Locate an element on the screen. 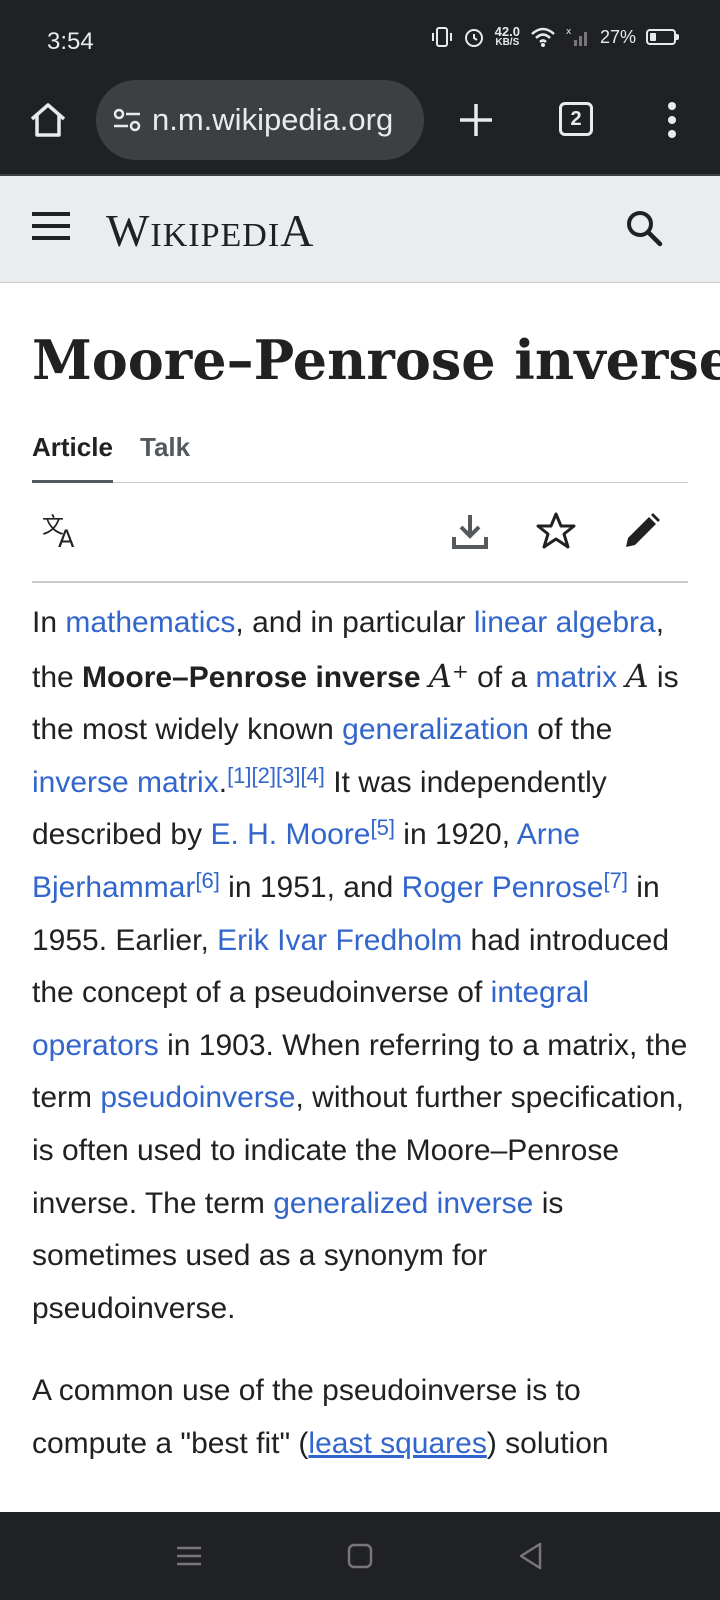 This screenshot has width=720, height=1600. tab-switcher-button: 2 is located at coordinates (576, 119).